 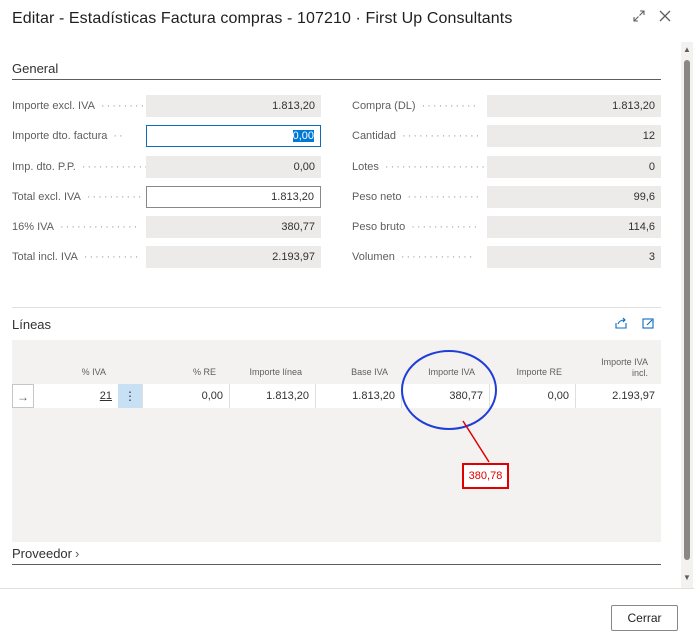 I want to click on annotation-arrow, so click(x=476, y=441).